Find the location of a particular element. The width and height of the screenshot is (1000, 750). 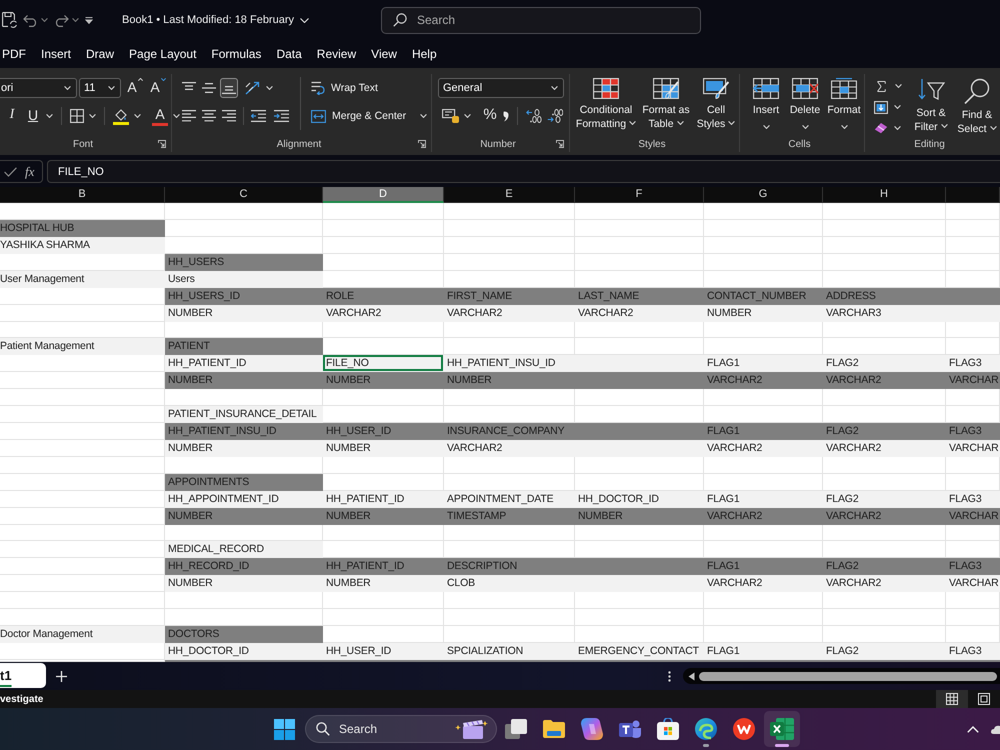

grow-font-button: A is located at coordinates (135, 88).